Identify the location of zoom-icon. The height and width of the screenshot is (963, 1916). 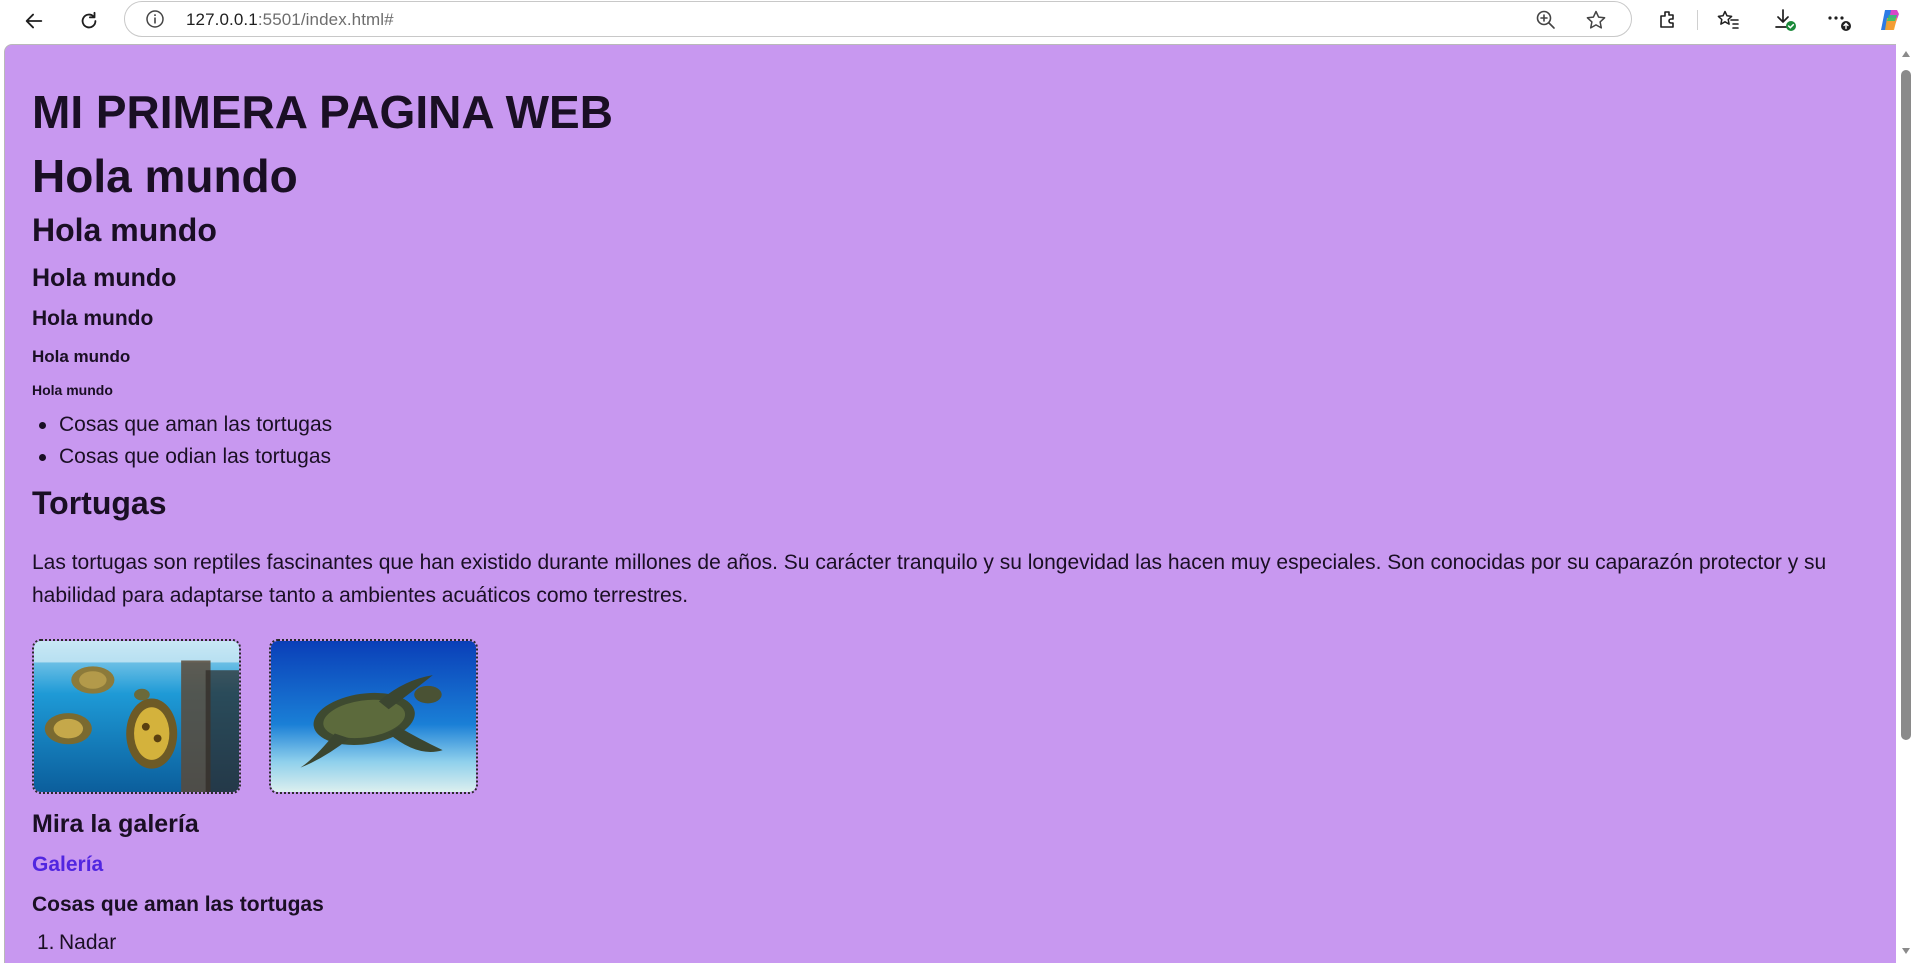
(1546, 20).